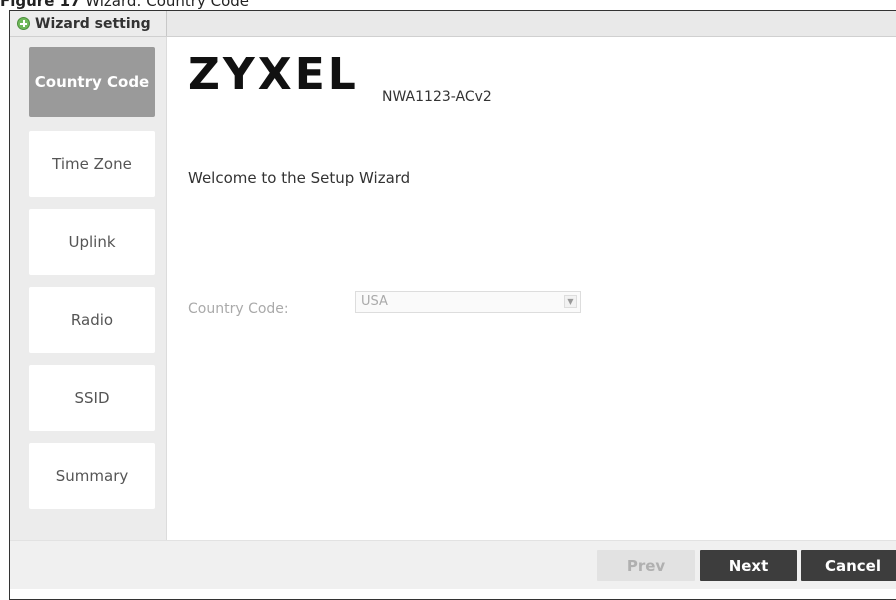  Describe the element at coordinates (40, 5) in the screenshot. I see `figure-caption-label: Figure 17` at that location.